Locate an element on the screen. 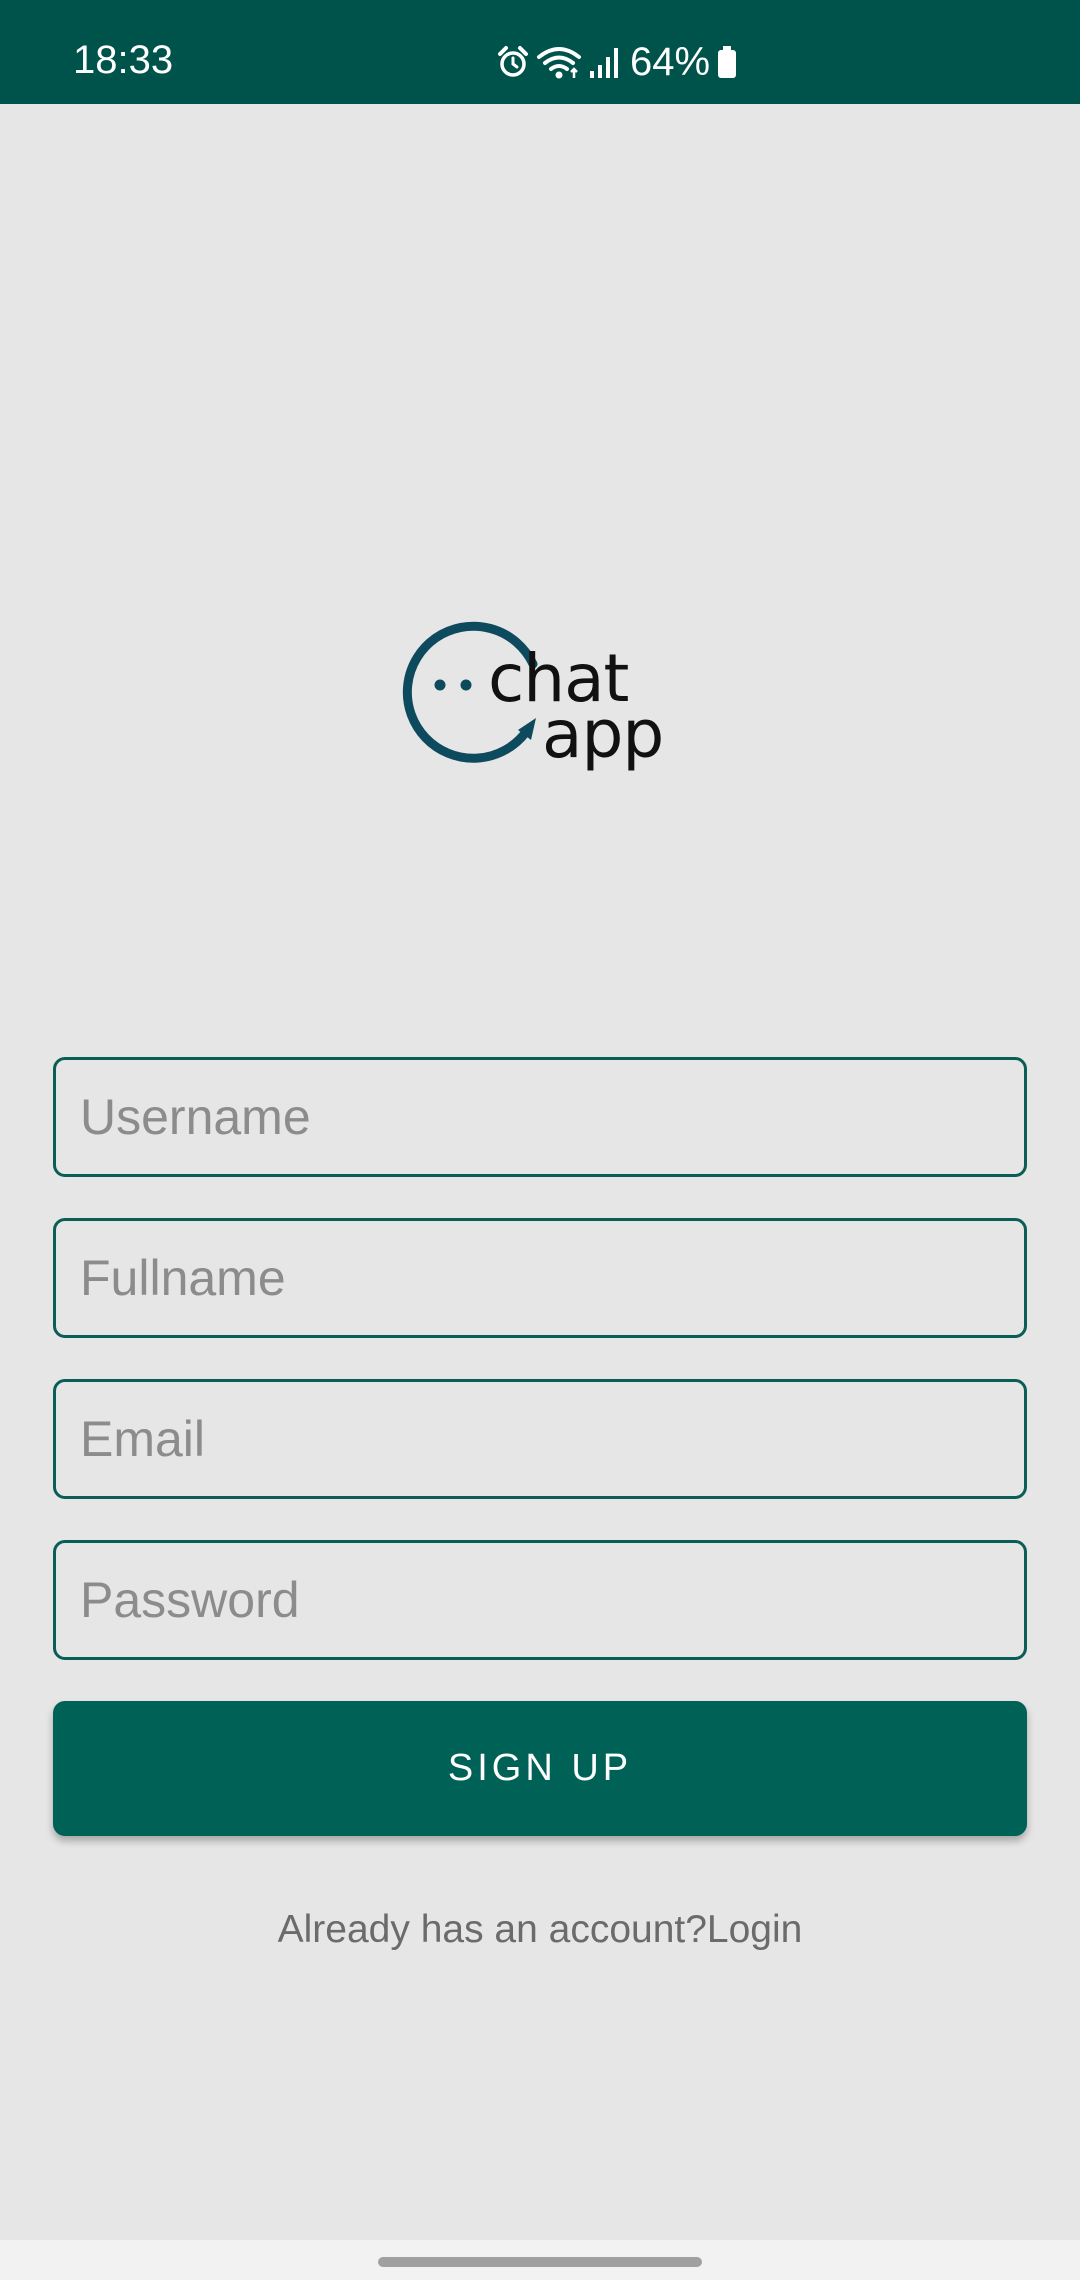  password-field is located at coordinates (540, 1600).